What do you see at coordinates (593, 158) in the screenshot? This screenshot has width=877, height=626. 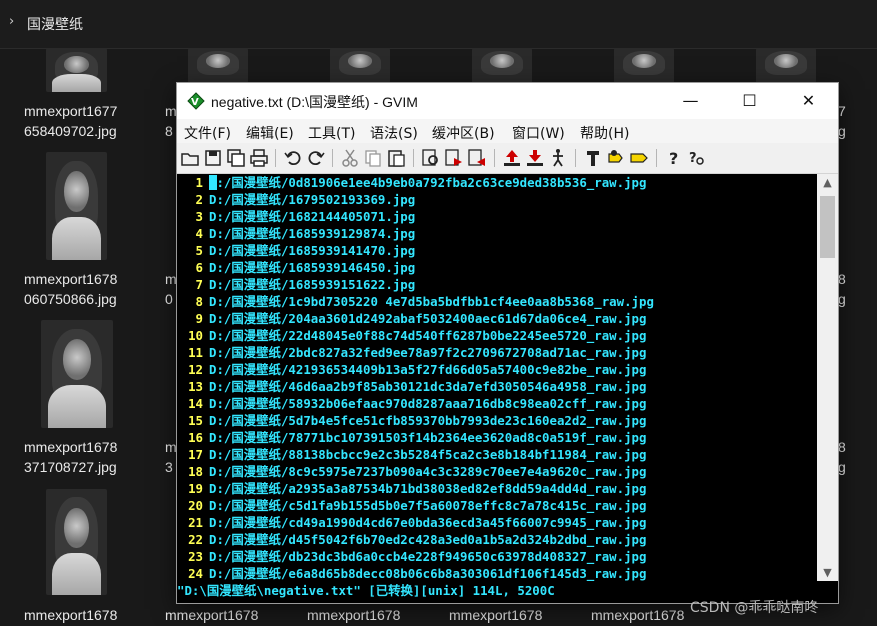 I see `make-icon` at bounding box center [593, 158].